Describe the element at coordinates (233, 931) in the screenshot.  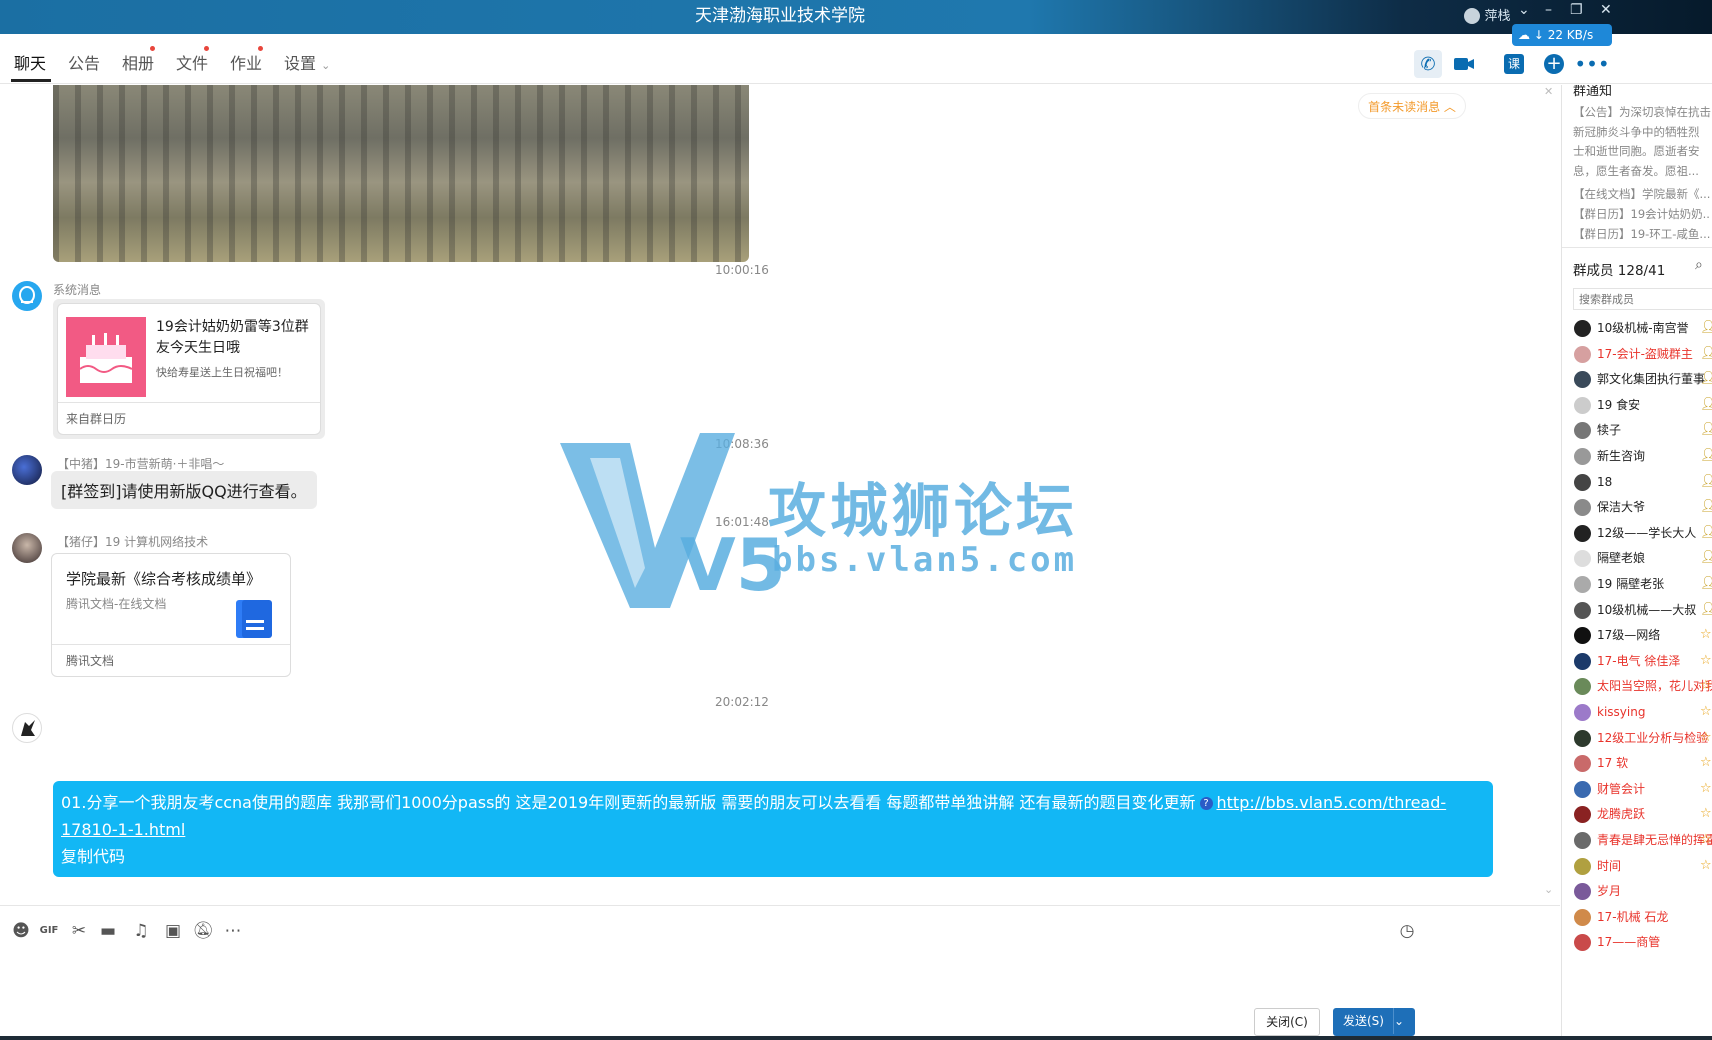
I see `more-icon: ⋯` at that location.